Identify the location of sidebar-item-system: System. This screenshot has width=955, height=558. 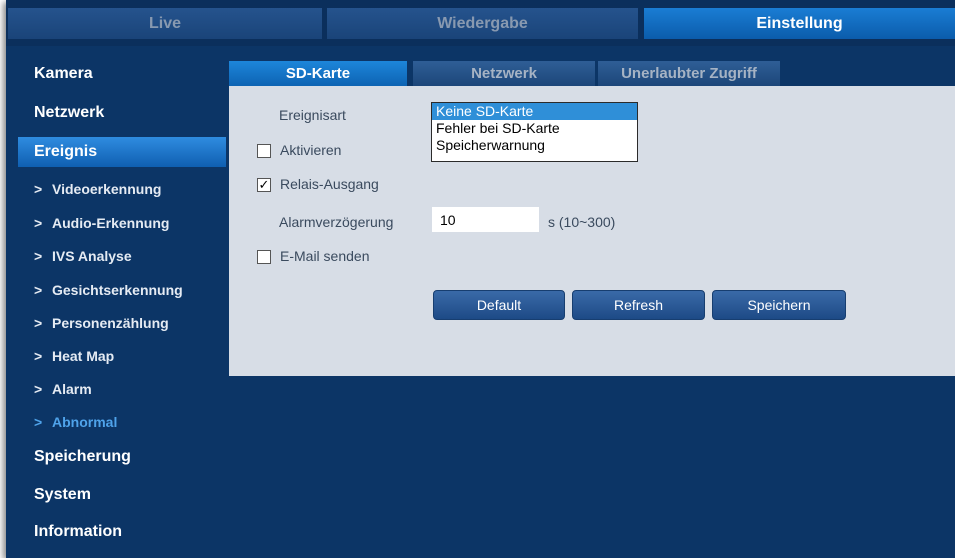
(122, 495).